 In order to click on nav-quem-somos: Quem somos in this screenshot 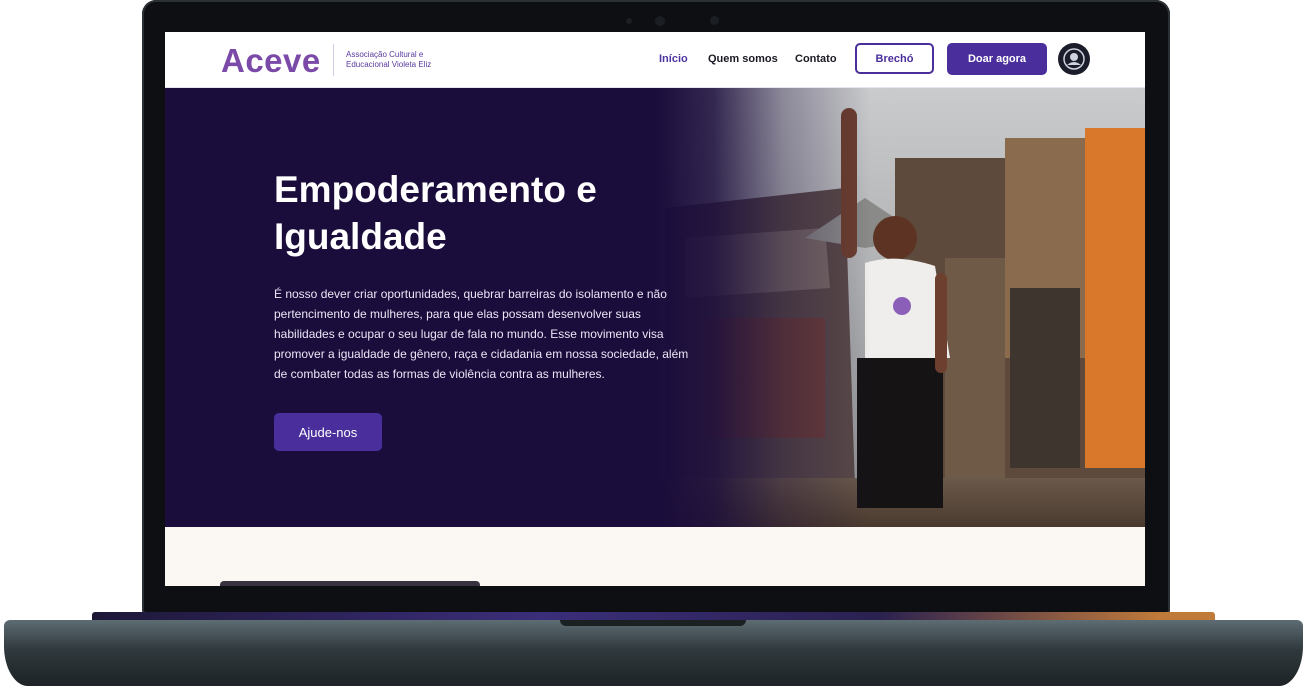, I will do `click(743, 59)`.